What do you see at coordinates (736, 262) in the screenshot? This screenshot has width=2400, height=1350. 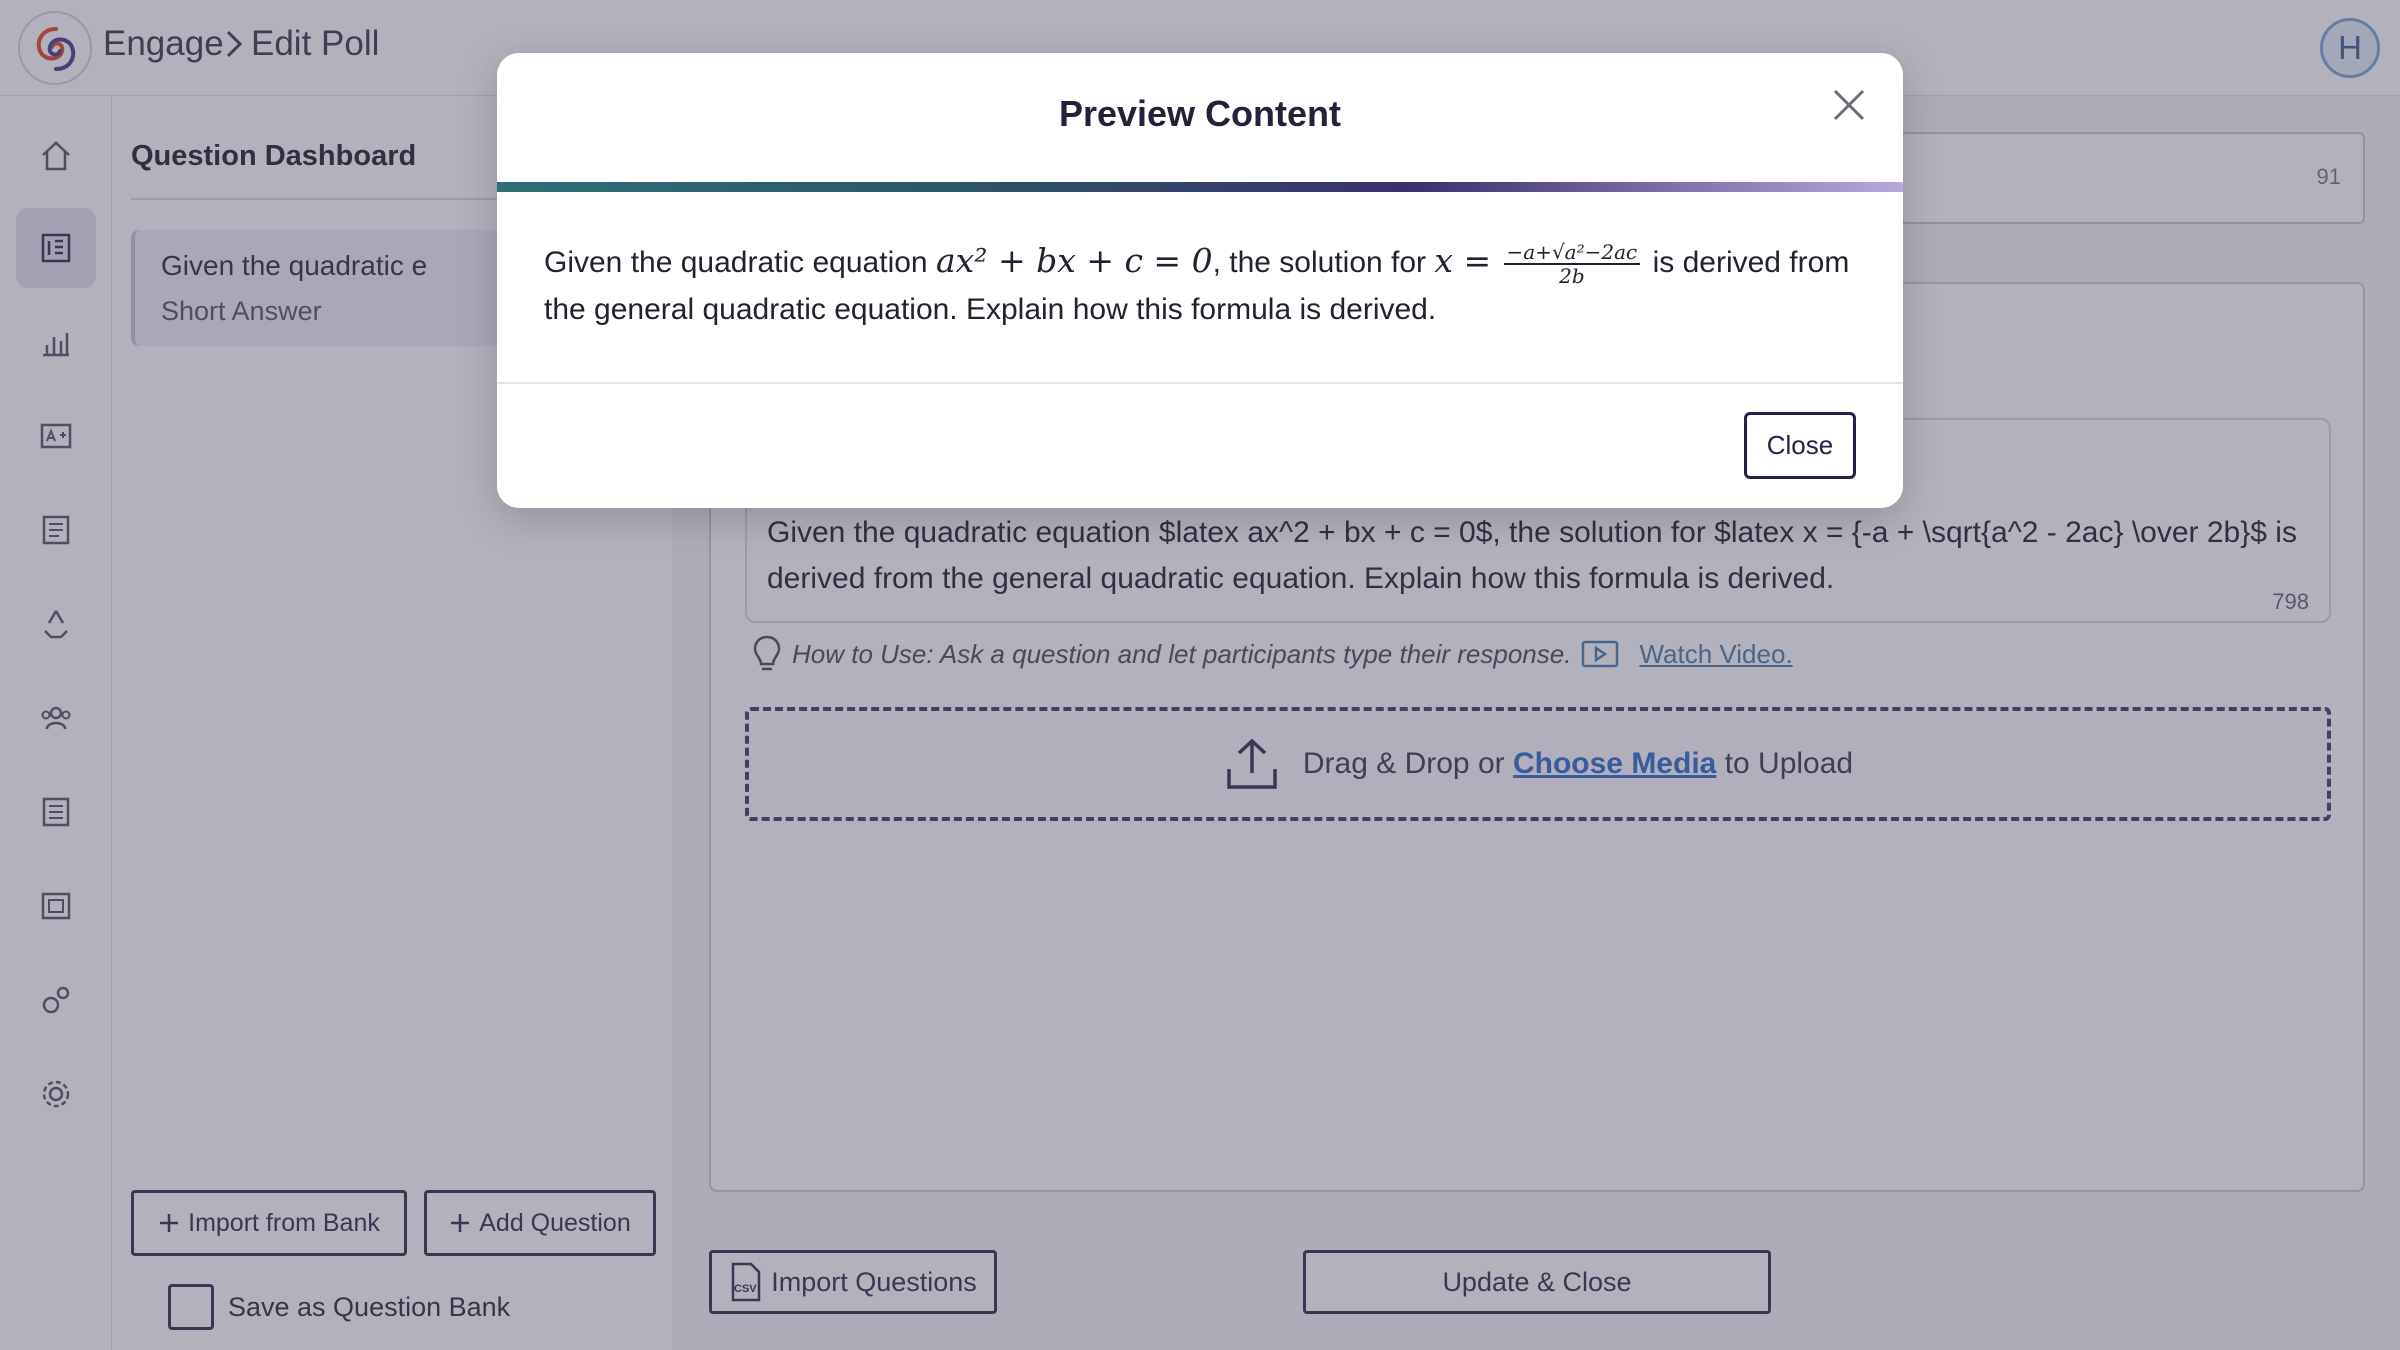 I see `modal-body-part1: Given the quadratic equation` at bounding box center [736, 262].